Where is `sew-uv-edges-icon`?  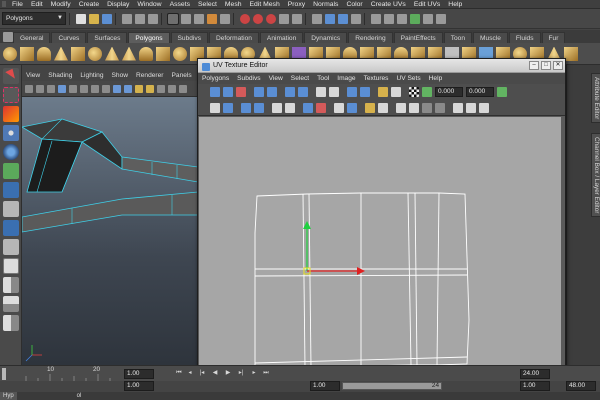 sew-uv-edges-icon is located at coordinates (334, 92).